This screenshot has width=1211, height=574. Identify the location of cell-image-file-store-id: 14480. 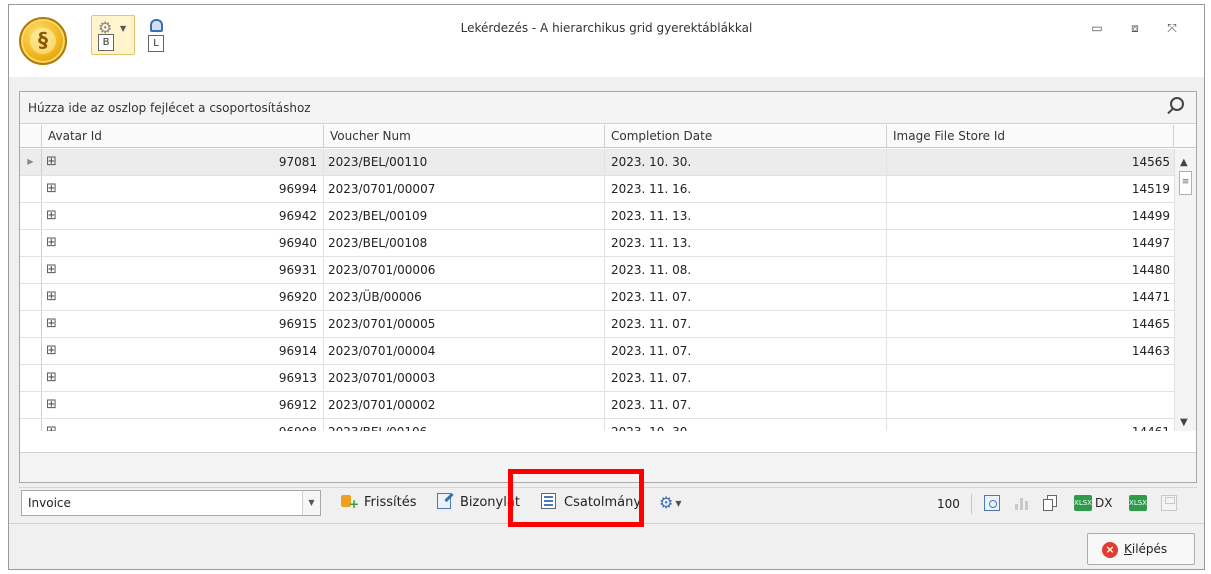
(1150, 270).